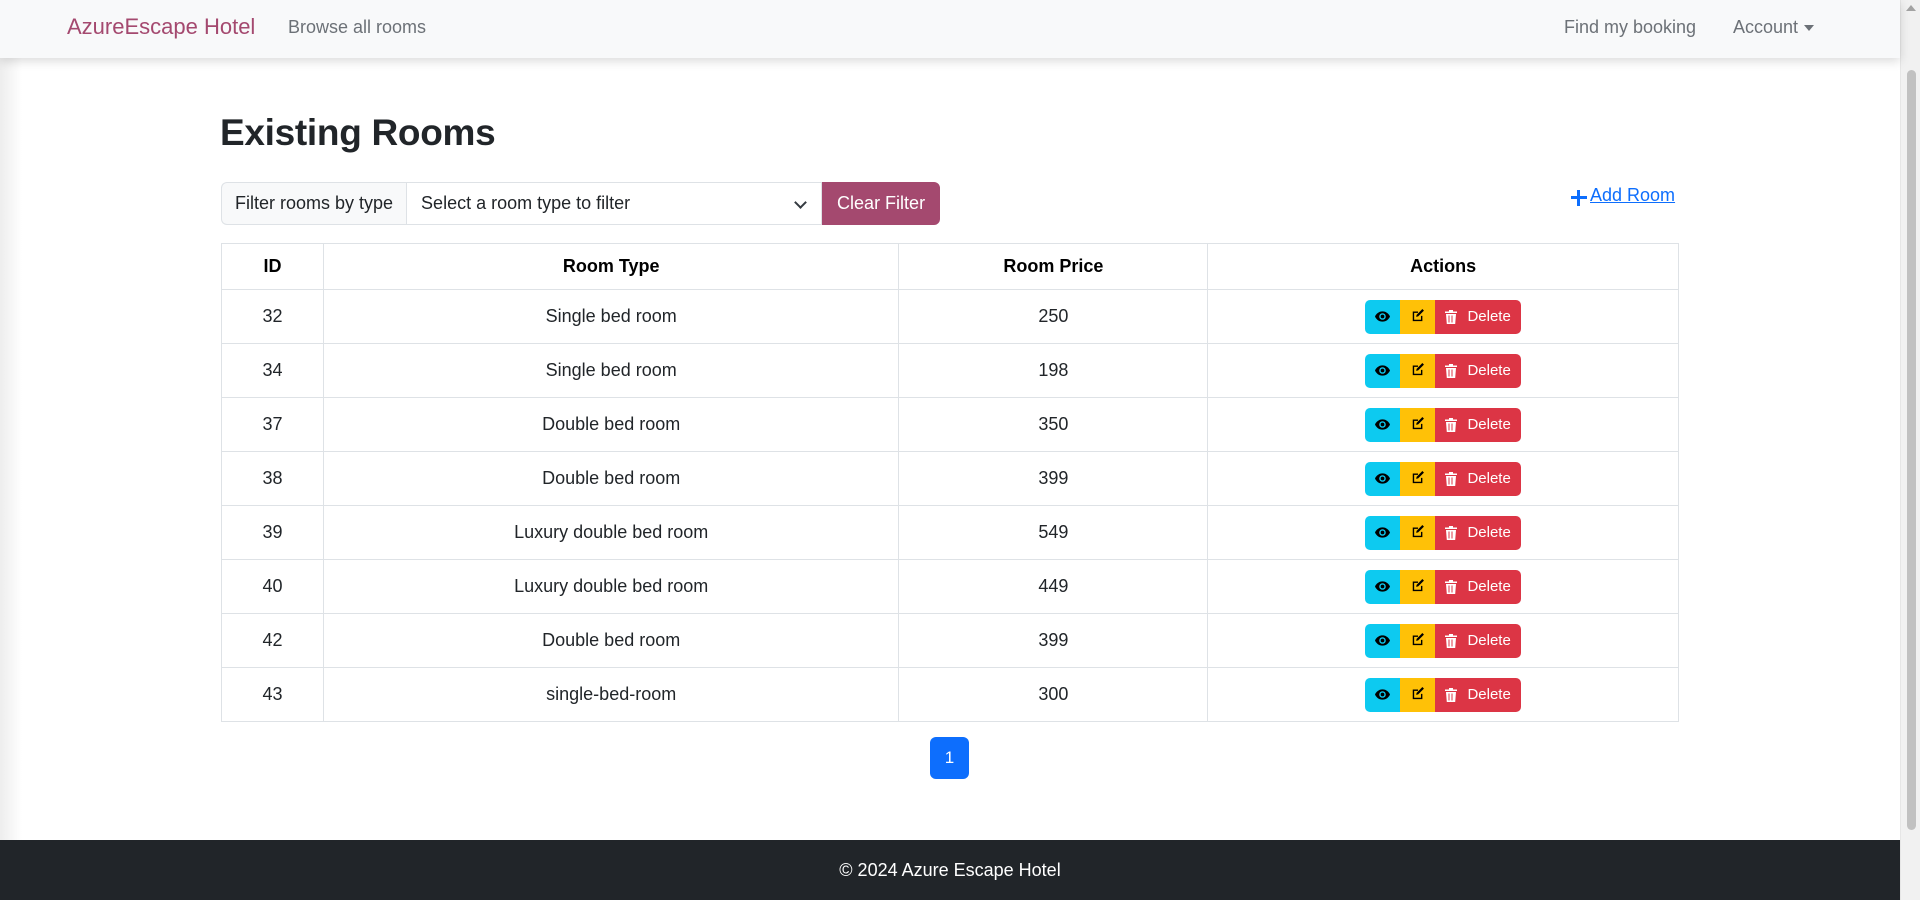  Describe the element at coordinates (950, 869) in the screenshot. I see `footer-copyright: © 2024 Azure Escape Hotel` at that location.